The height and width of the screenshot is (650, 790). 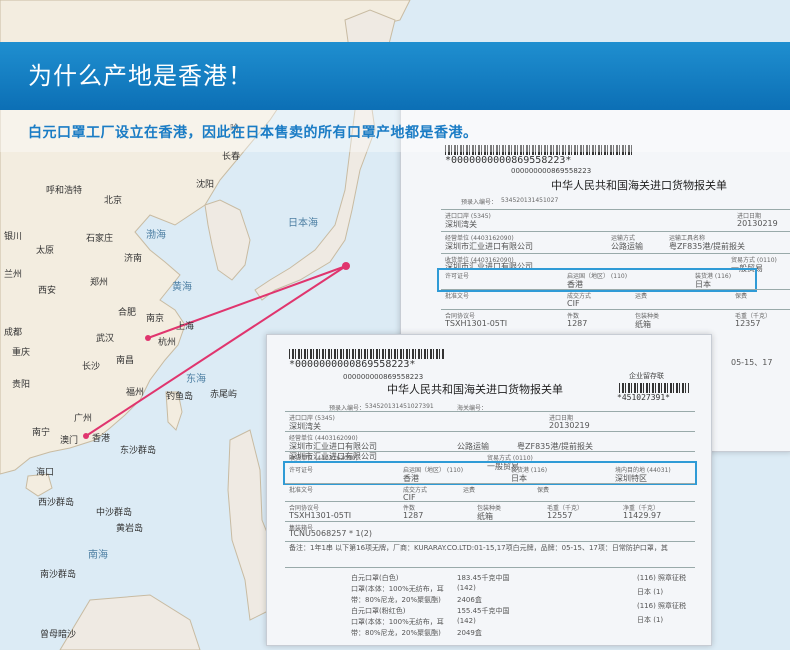 What do you see at coordinates (114, 513) in the screenshot?
I see `city-label: 中沙群岛` at bounding box center [114, 513].